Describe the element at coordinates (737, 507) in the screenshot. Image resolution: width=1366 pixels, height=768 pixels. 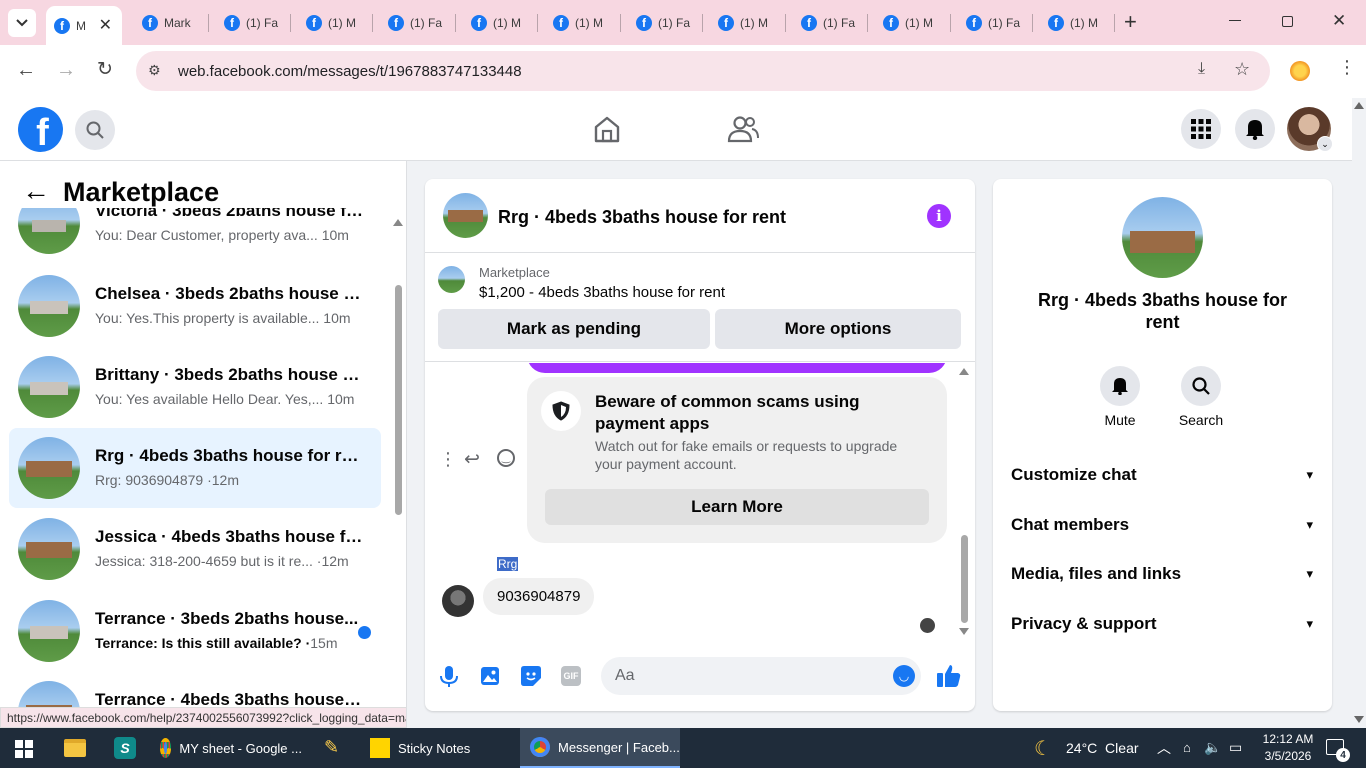
I see `learn-more-button: Learn More` at that location.